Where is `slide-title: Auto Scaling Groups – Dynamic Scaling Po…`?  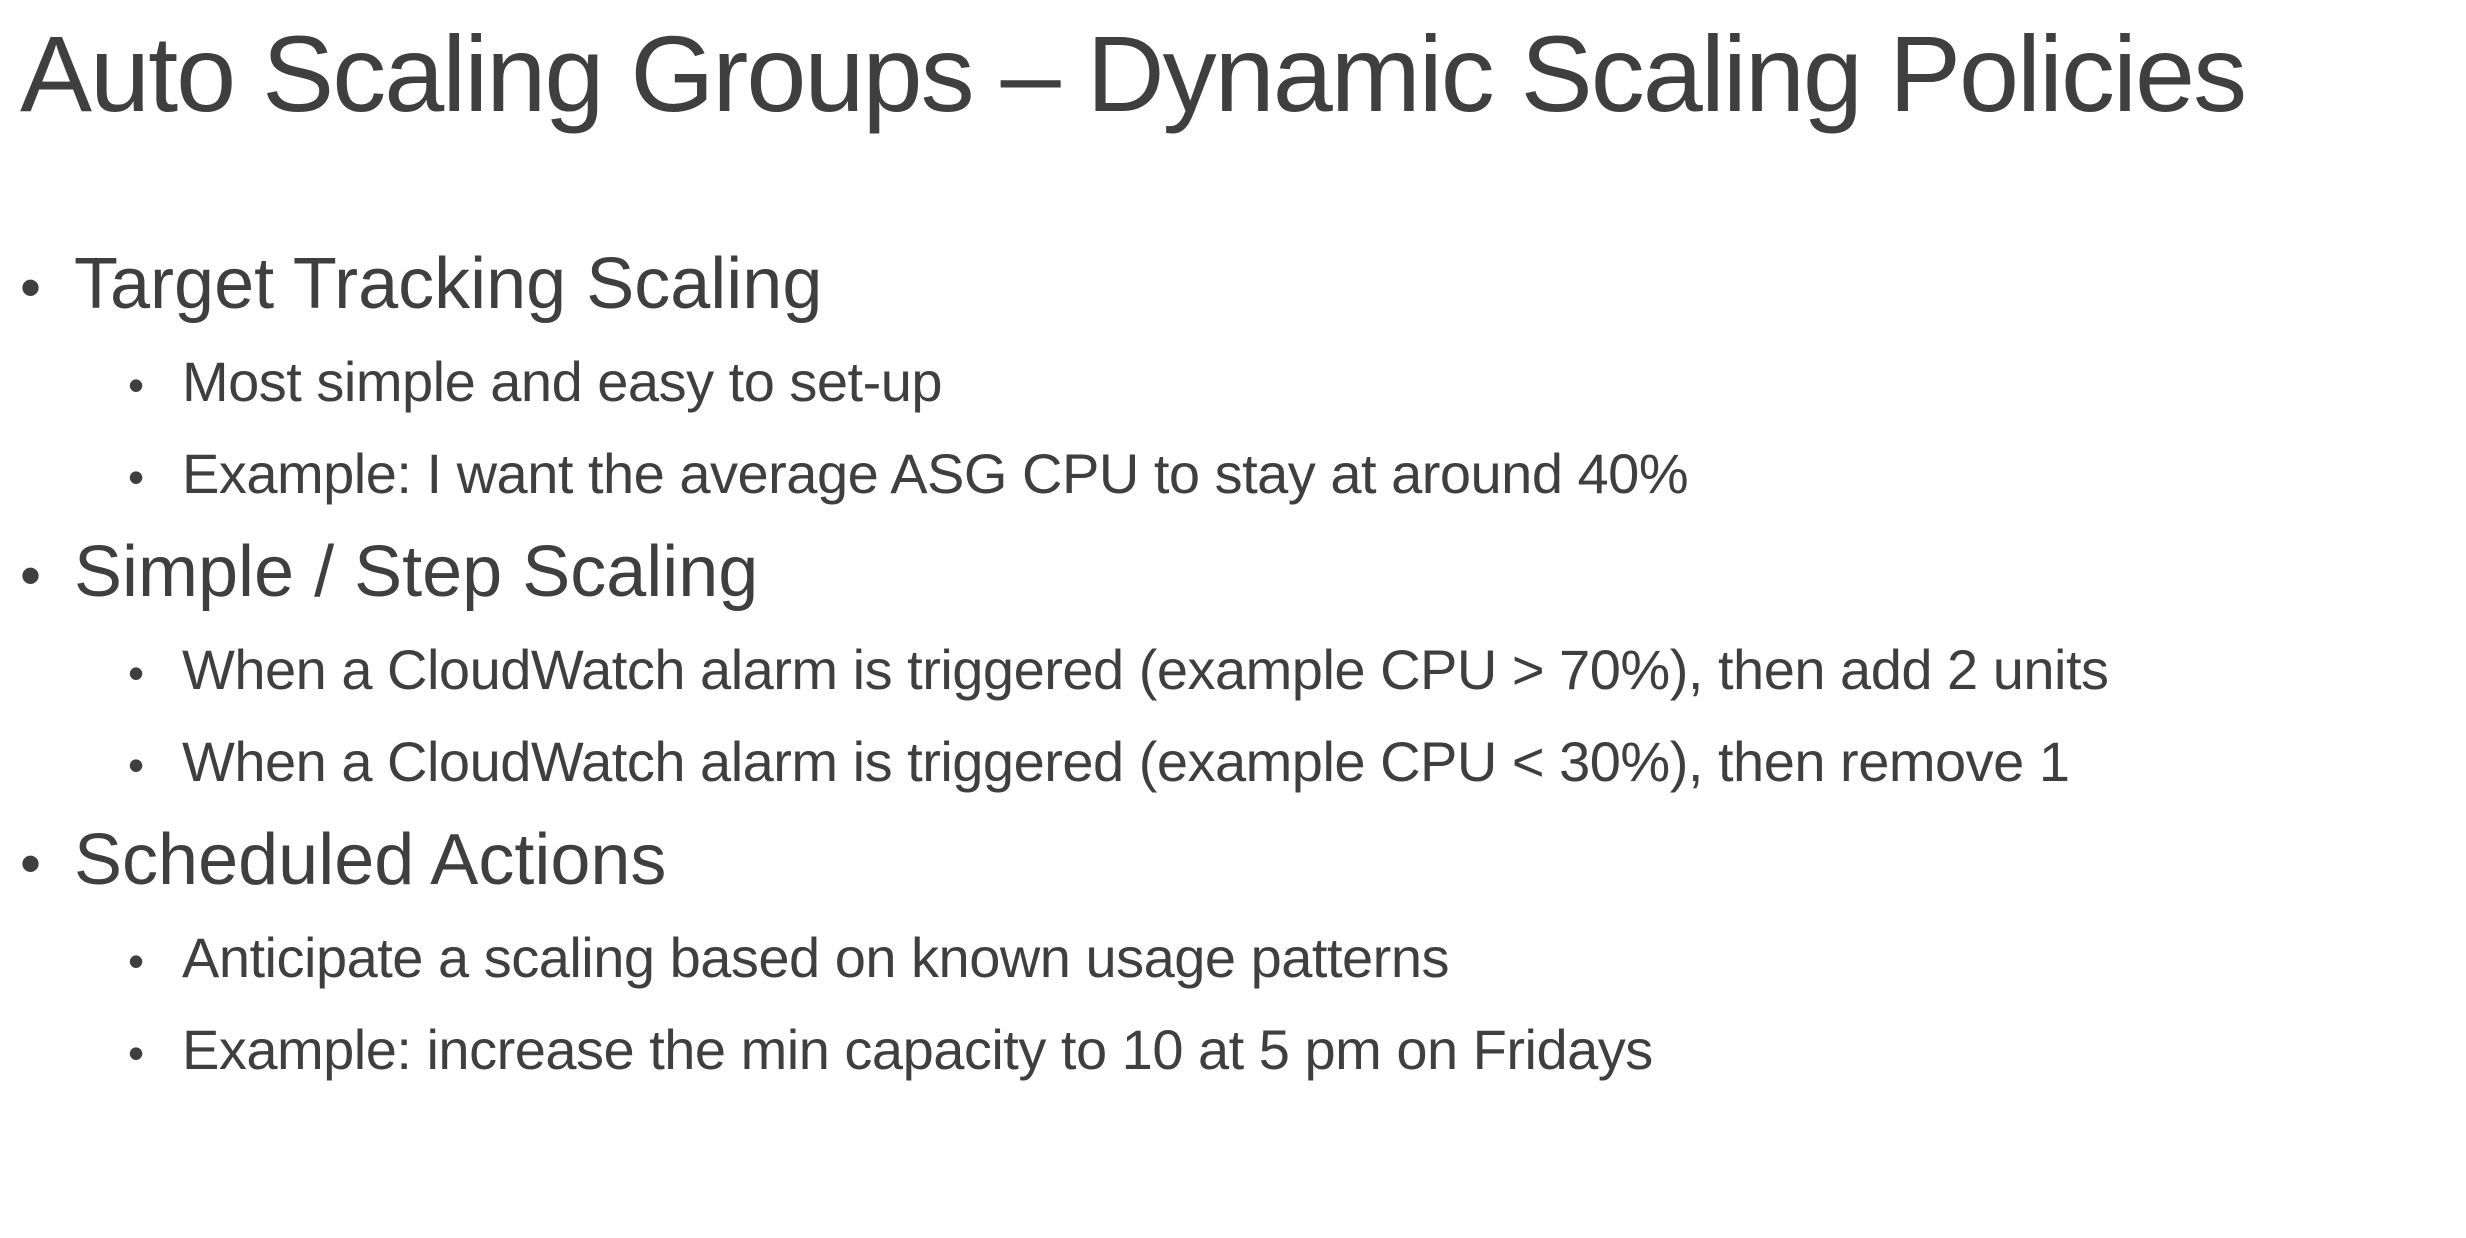
slide-title: Auto Scaling Groups – Dynamic Scaling Po… is located at coordinates (1133, 73).